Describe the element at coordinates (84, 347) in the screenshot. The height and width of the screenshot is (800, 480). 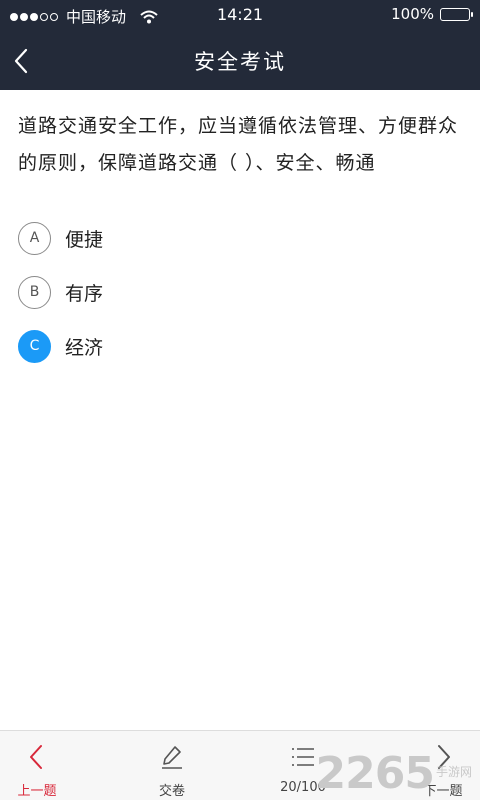
I see `option-text: 经济` at that location.